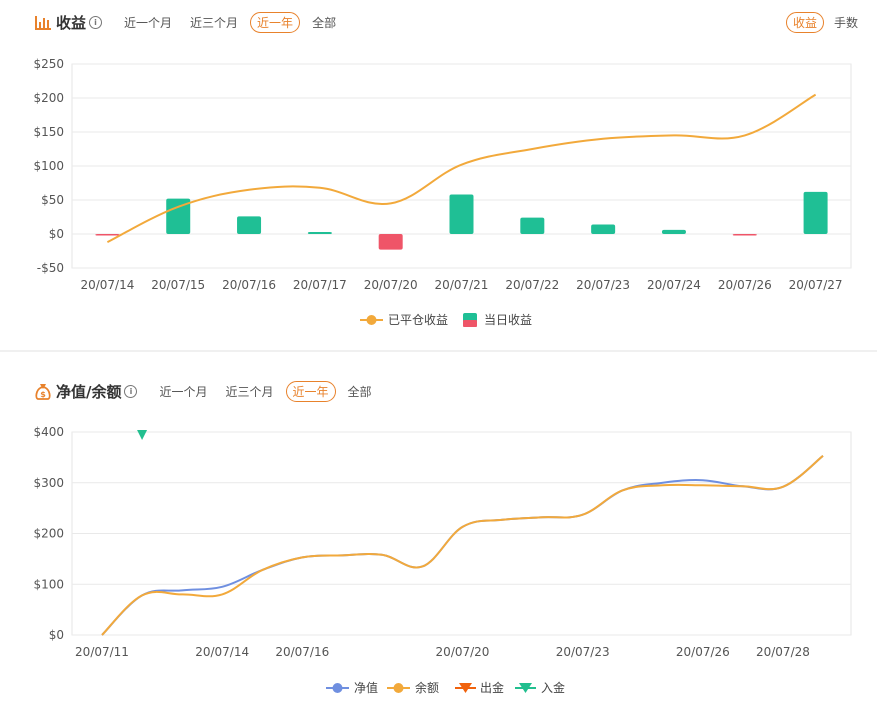 The image size is (877, 720). I want to click on deposit-marker, so click(142, 435).